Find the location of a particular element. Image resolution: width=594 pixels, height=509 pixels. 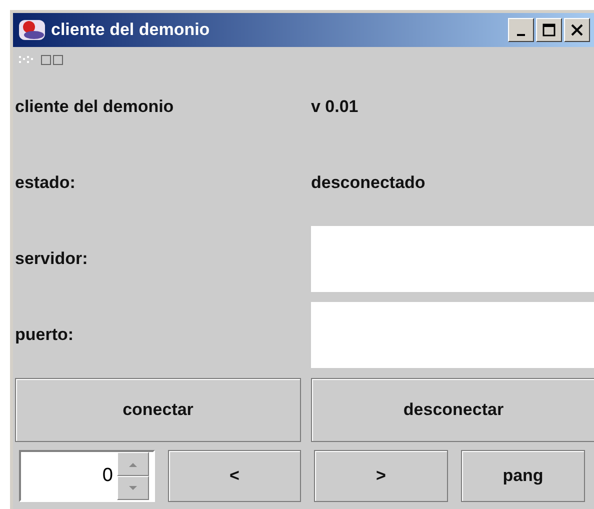

maximize-icon is located at coordinates (549, 30).